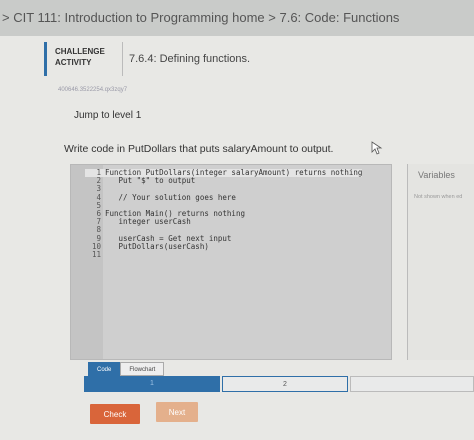 The height and width of the screenshot is (440, 474). I want to click on line-number: 5, so click(98, 205).